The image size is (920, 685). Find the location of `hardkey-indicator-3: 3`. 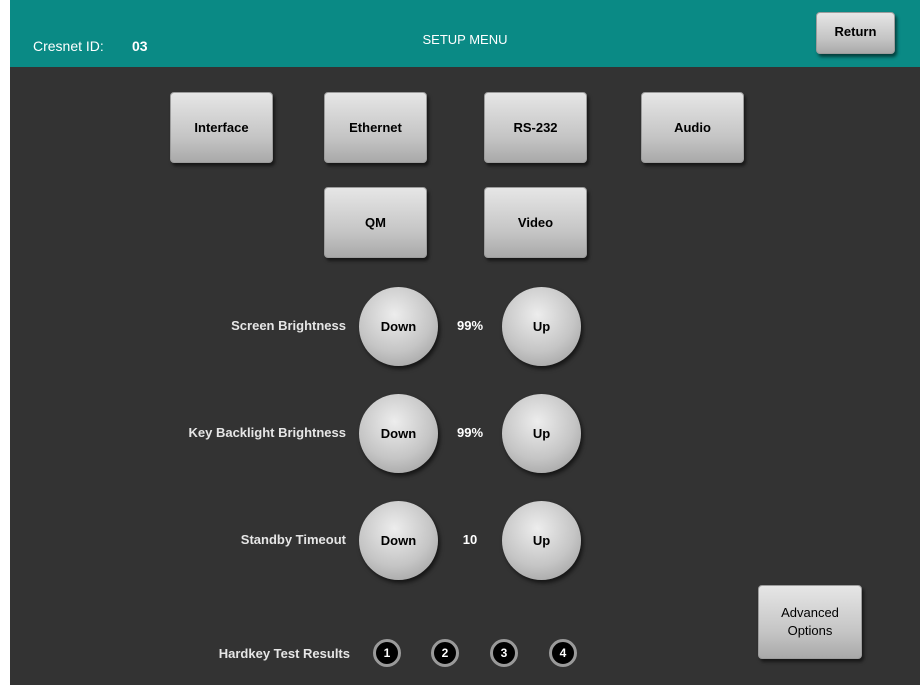

hardkey-indicator-3: 3 is located at coordinates (504, 653).